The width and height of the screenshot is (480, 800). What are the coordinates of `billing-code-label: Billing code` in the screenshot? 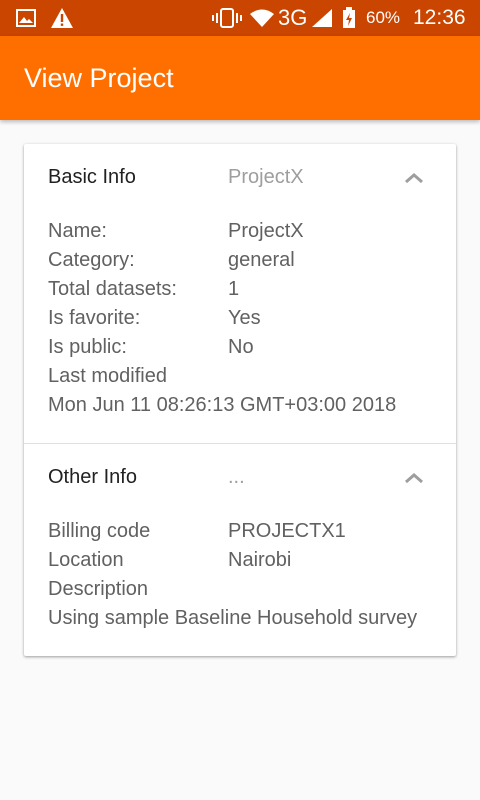 It's located at (99, 531).